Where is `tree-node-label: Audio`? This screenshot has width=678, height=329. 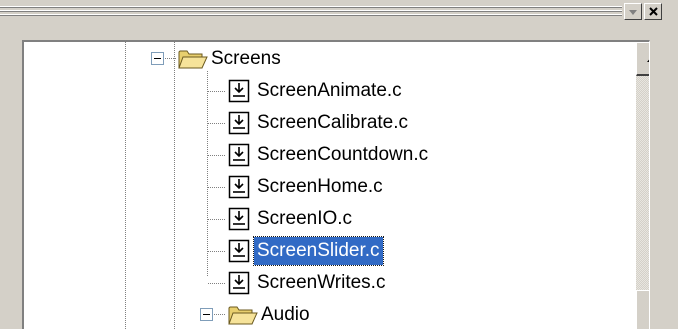 tree-node-label: Audio is located at coordinates (285, 314).